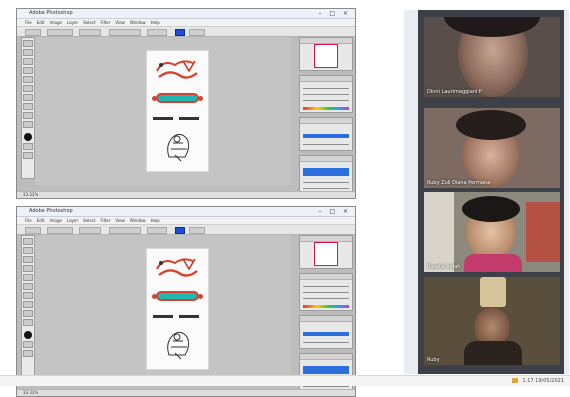  I want to click on panel-dock, so click(326, 314).